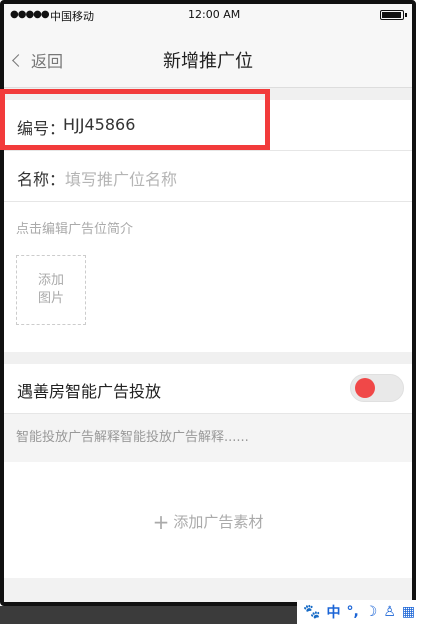 This screenshot has width=447, height=624. I want to click on intro-editor: 点击编辑广告位简介, so click(74, 227).